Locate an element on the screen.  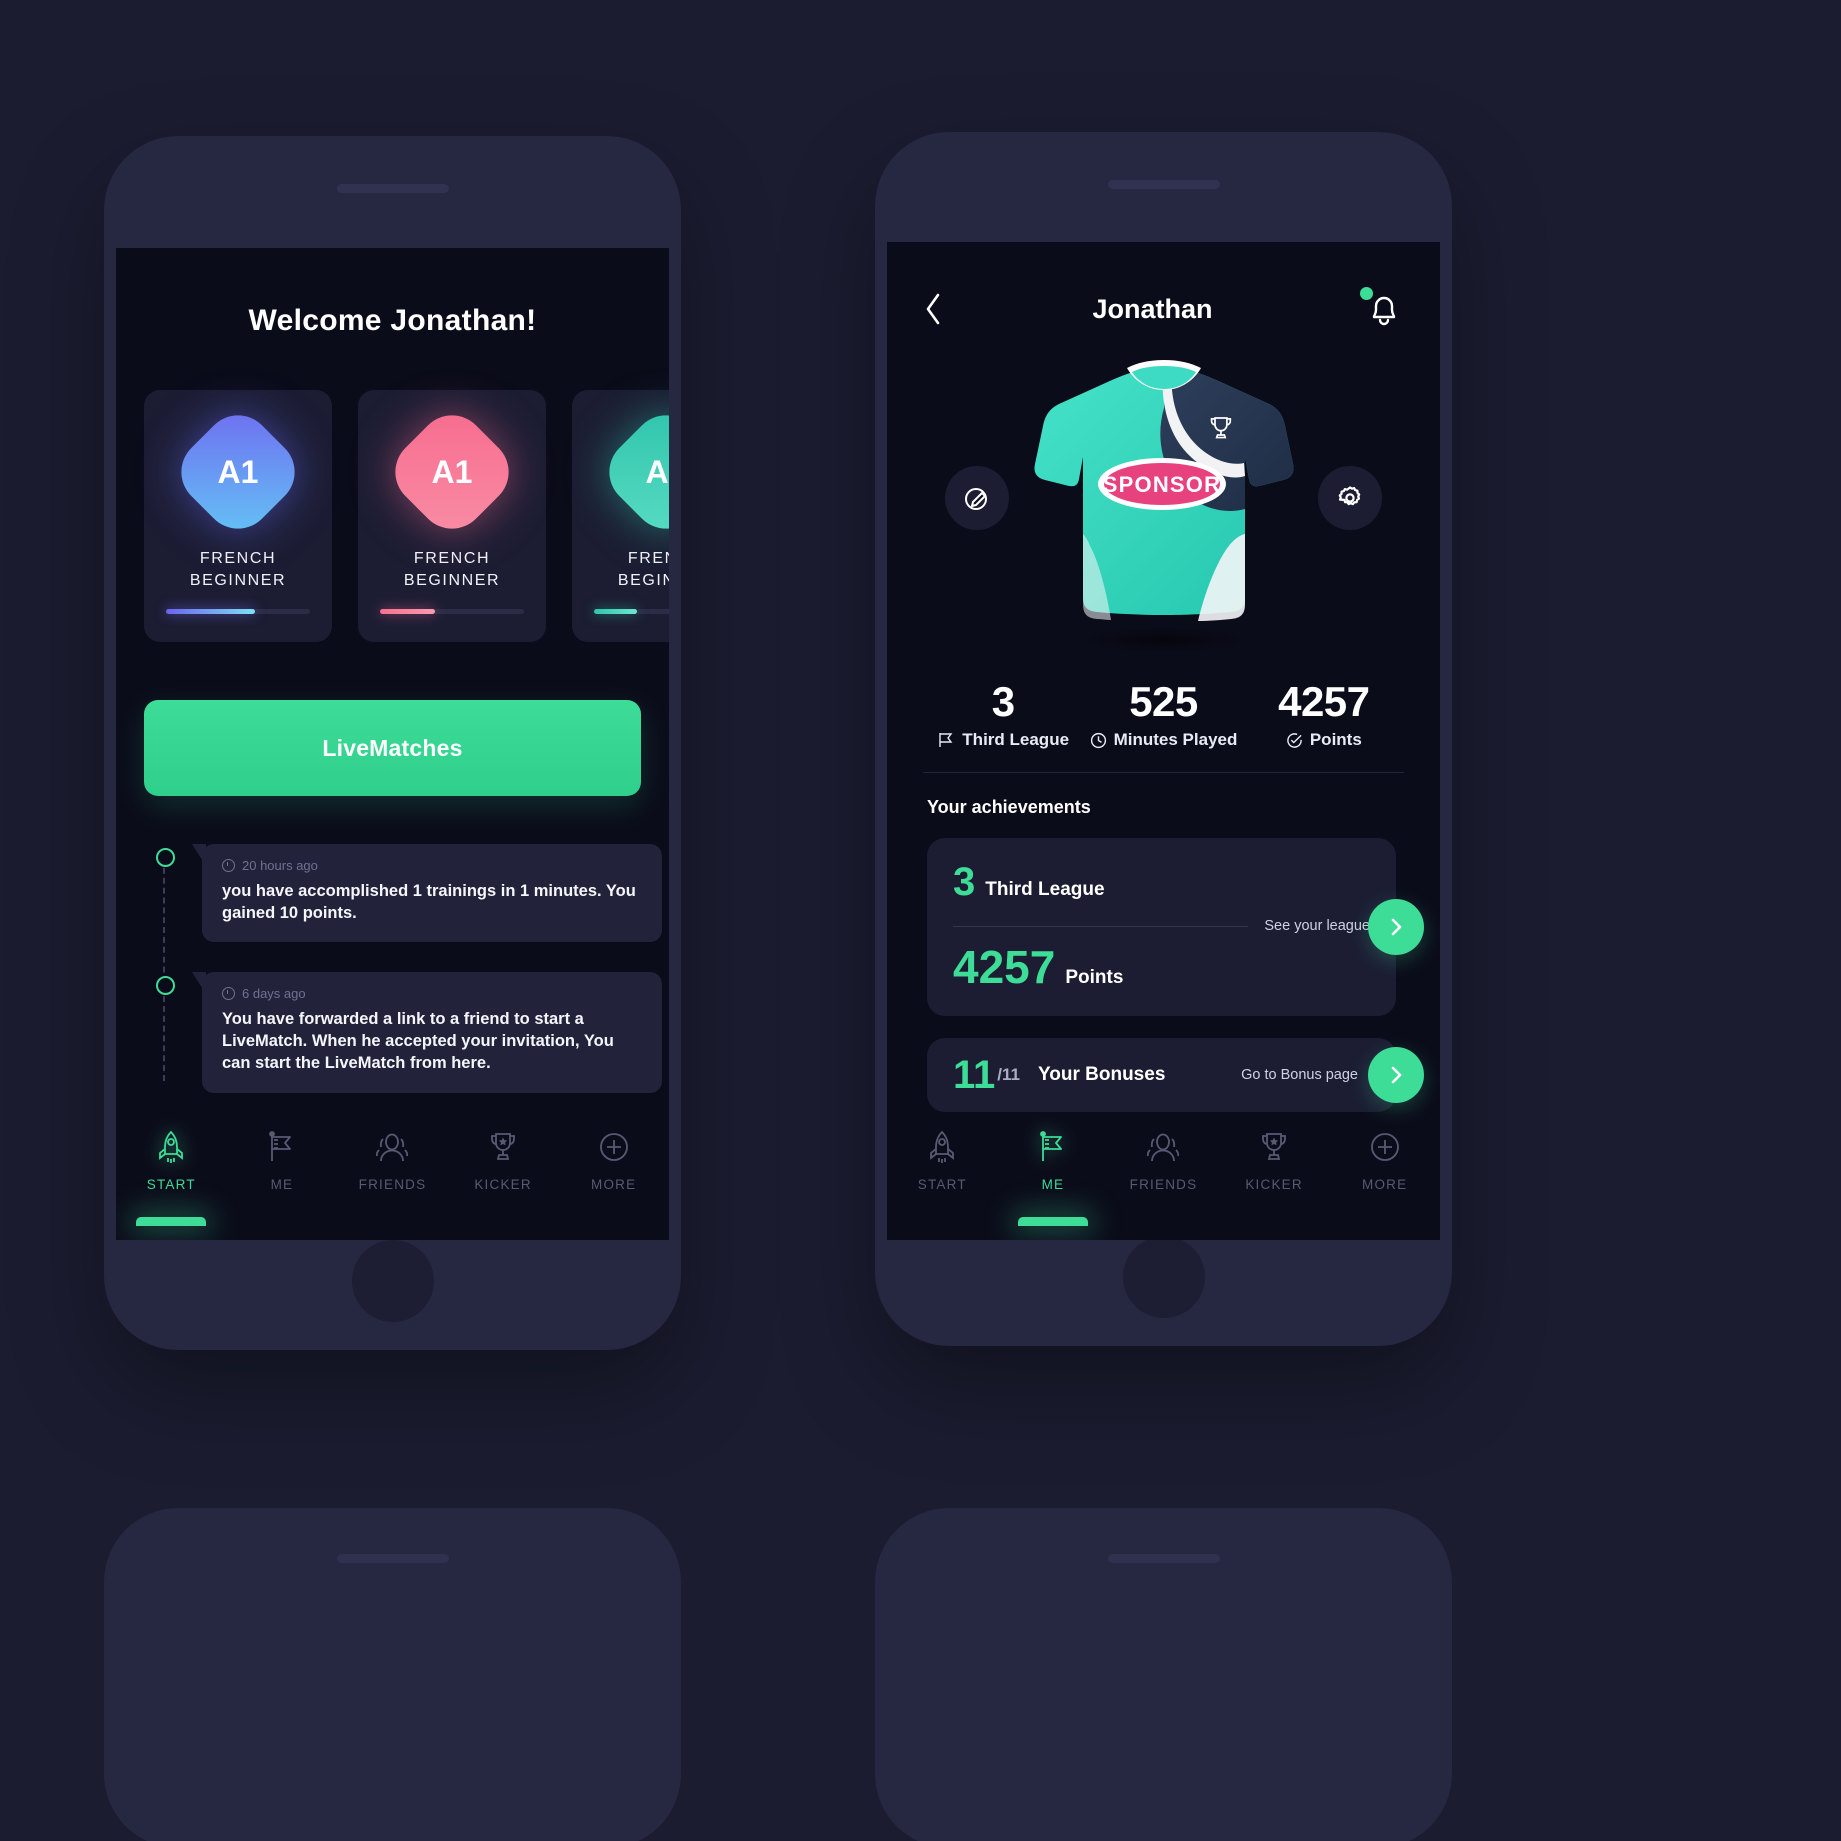
stat-value: 4257 is located at coordinates (1324, 701).